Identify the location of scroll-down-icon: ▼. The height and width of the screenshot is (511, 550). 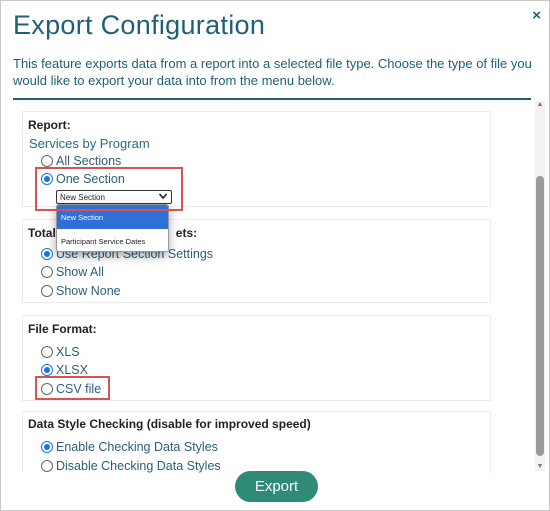
(540, 467).